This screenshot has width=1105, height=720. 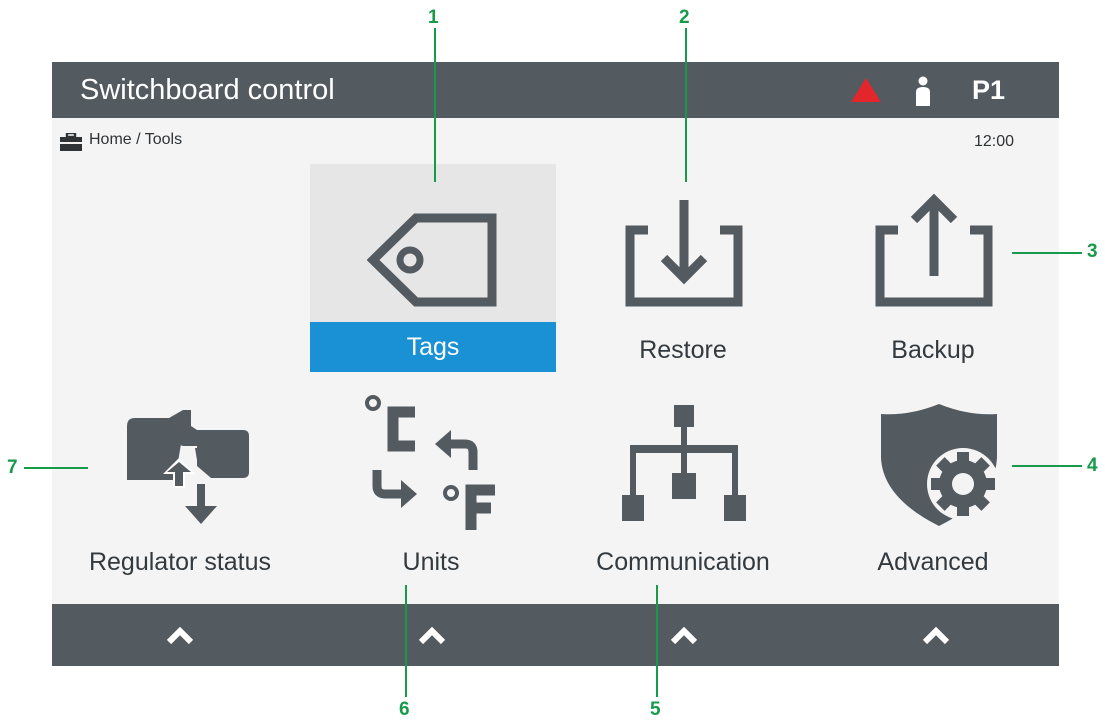 I want to click on units-tile: Units, so click(x=431, y=480).